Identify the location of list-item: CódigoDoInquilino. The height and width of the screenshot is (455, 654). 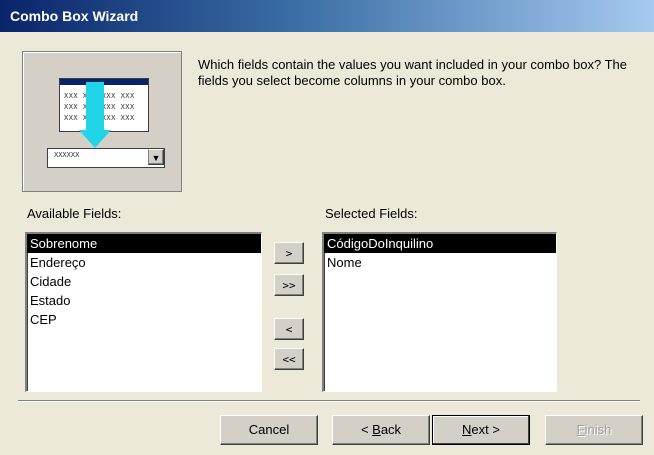
(440, 243).